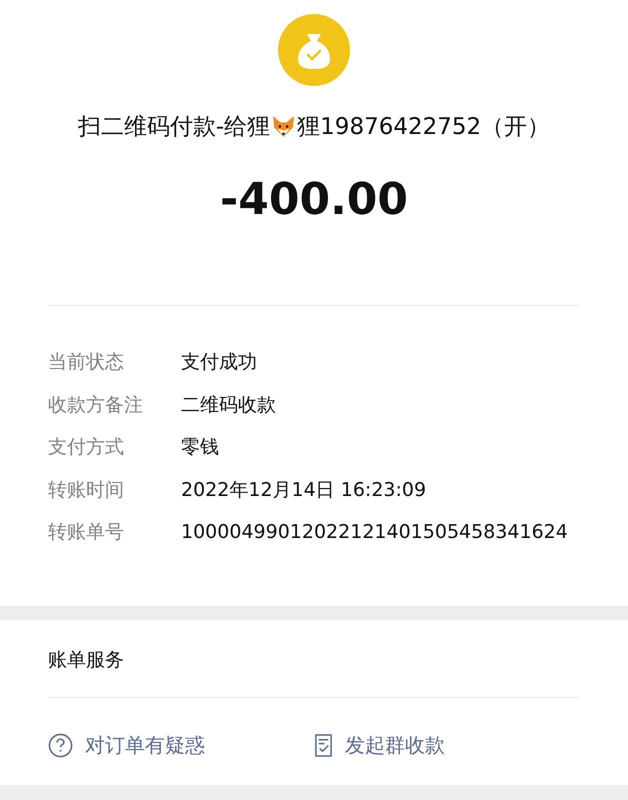 This screenshot has height=800, width=628. What do you see at coordinates (374, 532) in the screenshot?
I see `detail-value: 10000499012022121401505458341624` at bounding box center [374, 532].